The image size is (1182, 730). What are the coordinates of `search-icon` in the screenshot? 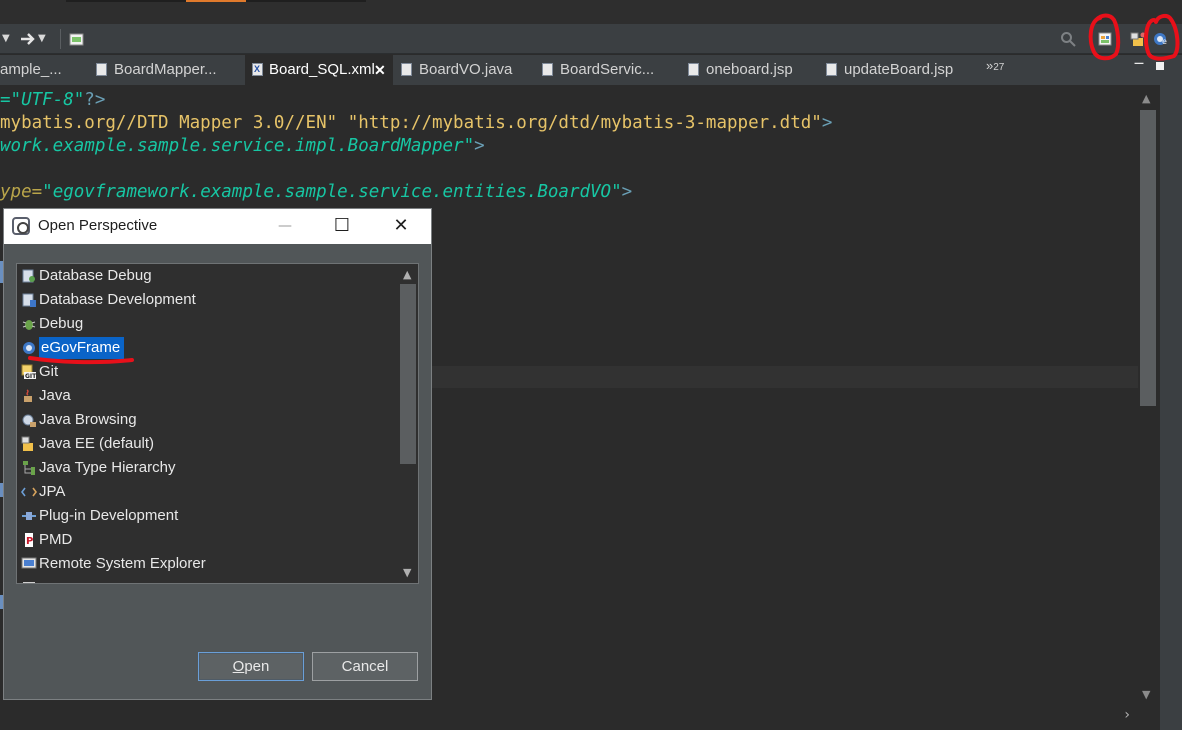 It's located at (1068, 39).